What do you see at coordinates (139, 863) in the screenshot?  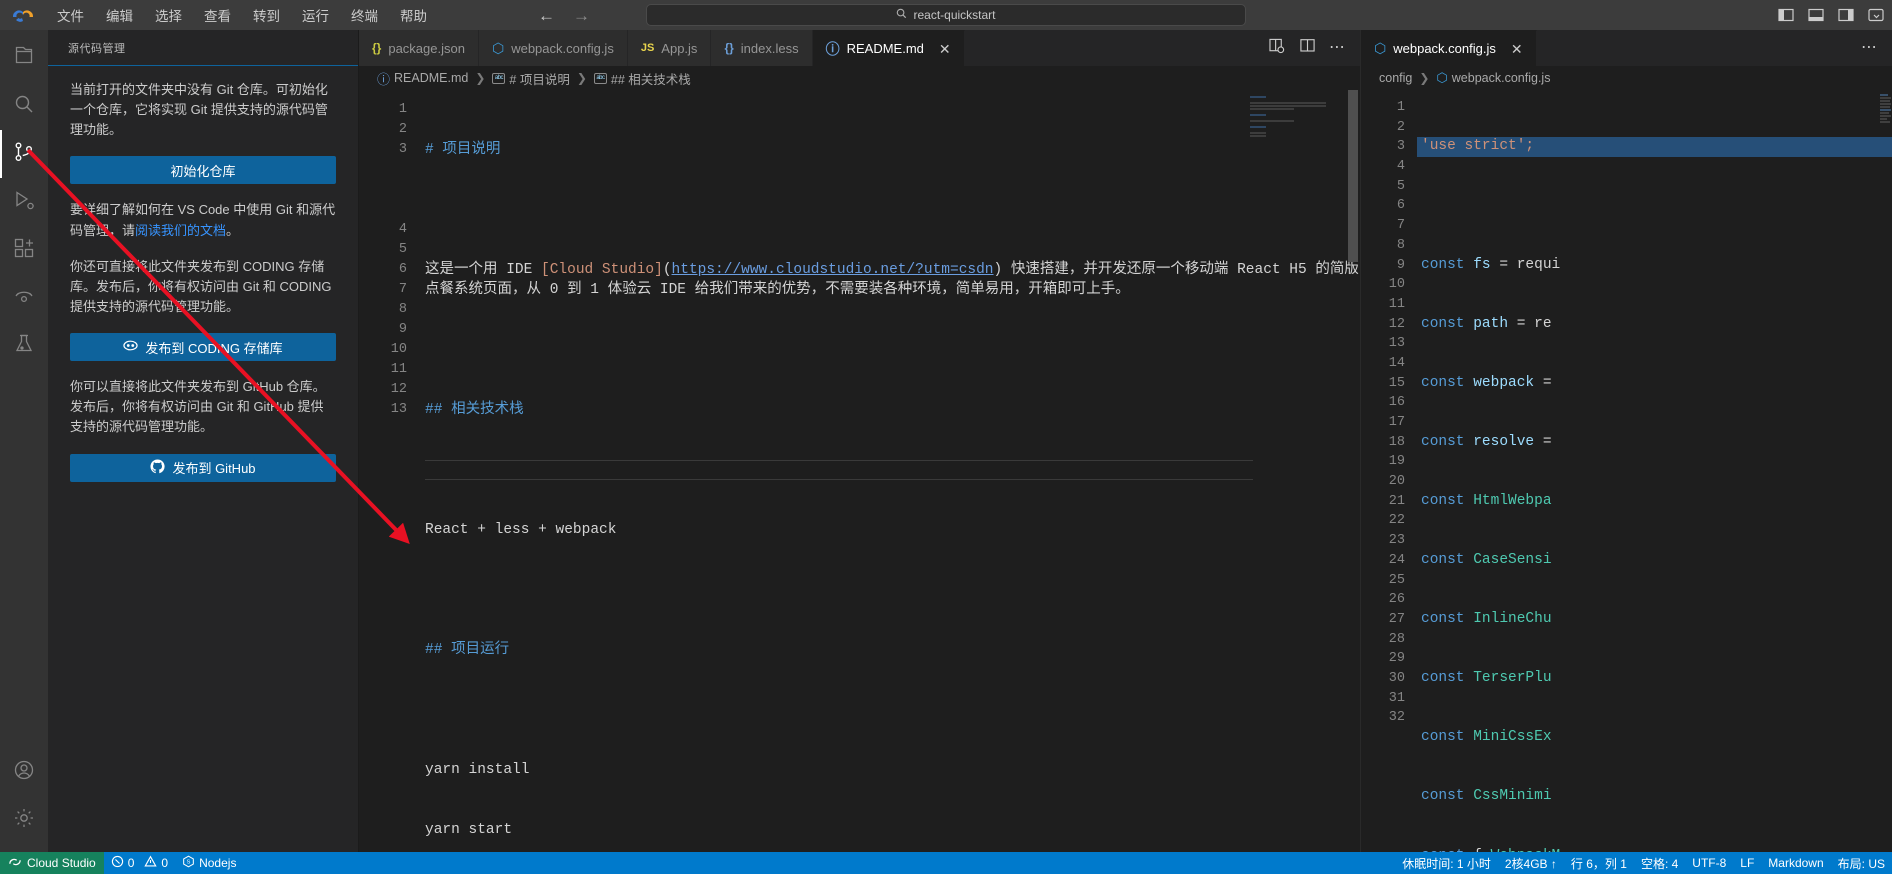 I see `status-problems: 0 0` at bounding box center [139, 863].